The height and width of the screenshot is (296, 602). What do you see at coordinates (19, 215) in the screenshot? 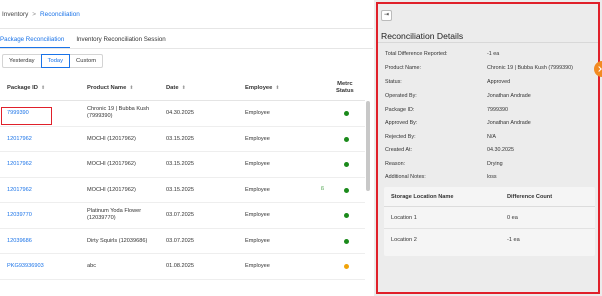
I see `package-id-link: 12039770` at bounding box center [19, 215].